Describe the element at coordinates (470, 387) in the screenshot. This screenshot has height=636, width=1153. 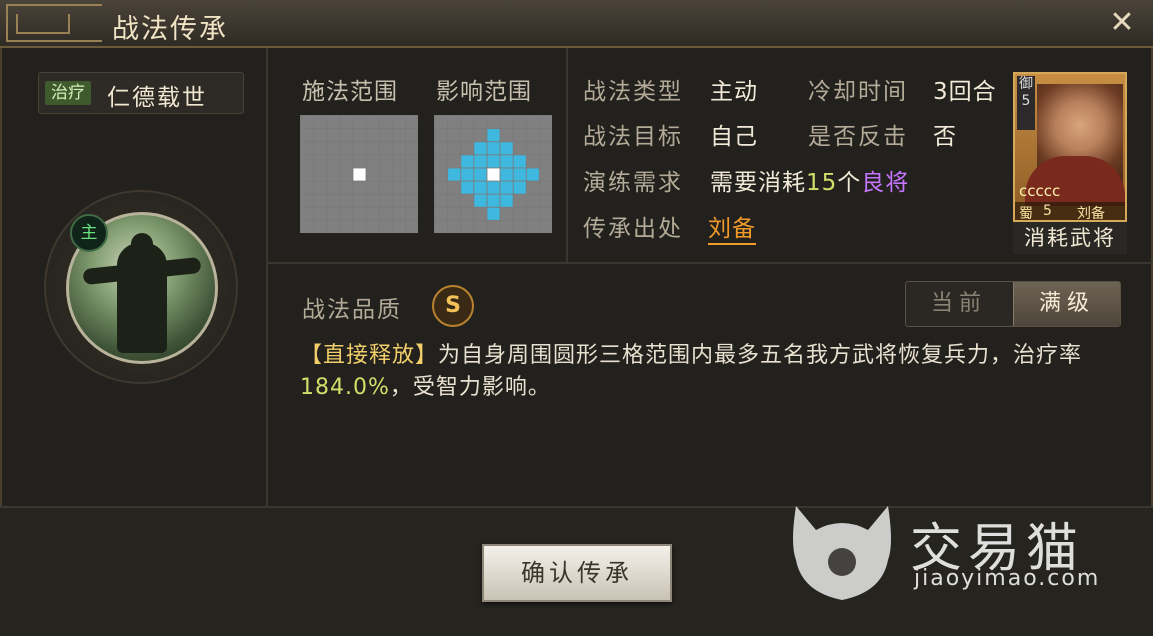
I see `description-text-2: ，受智力影响。` at that location.